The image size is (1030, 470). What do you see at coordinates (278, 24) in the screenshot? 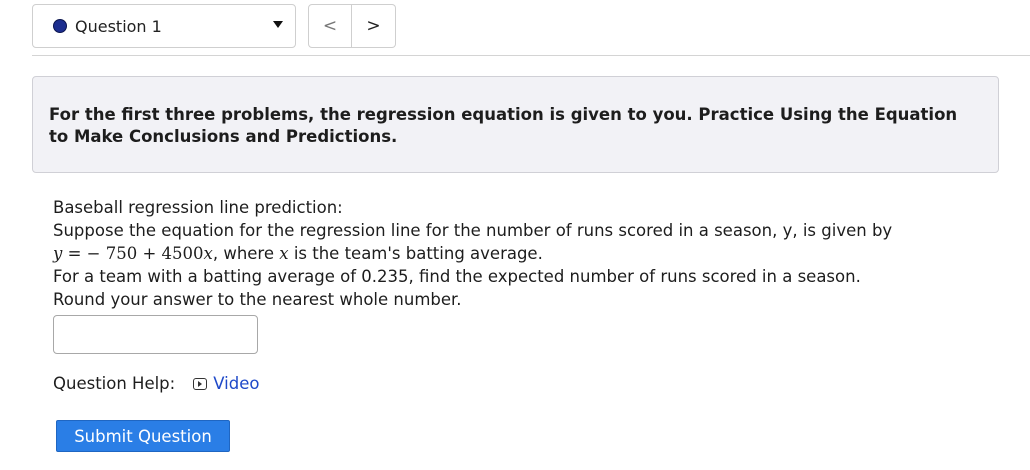
I see `caret-down-icon` at bounding box center [278, 24].